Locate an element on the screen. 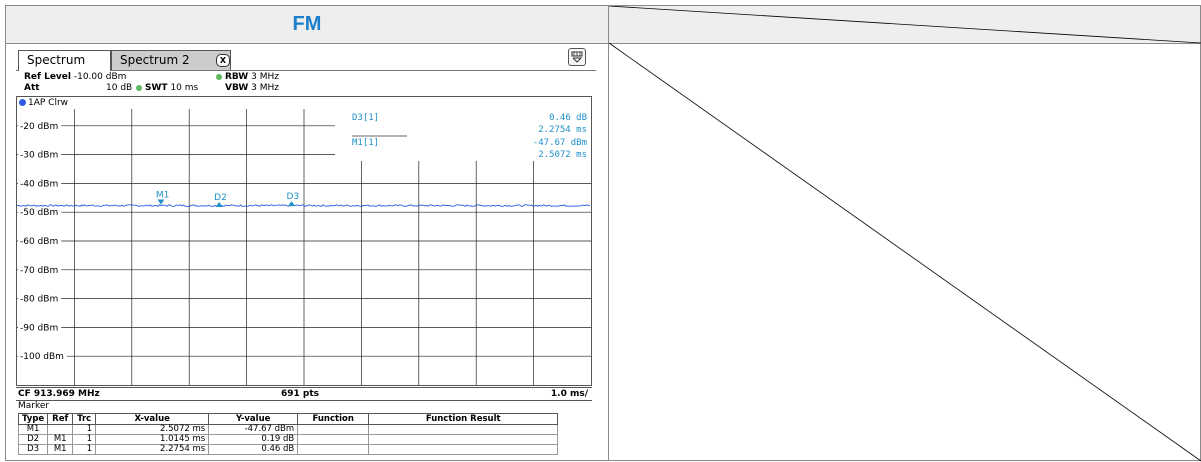 The height and width of the screenshot is (462, 1201). column-divider is located at coordinates (608, 233).